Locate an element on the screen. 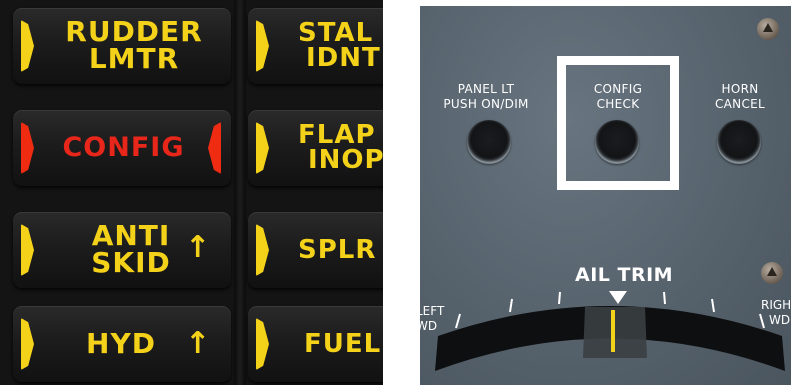  trim-indicator-needle is located at coordinates (613, 331).